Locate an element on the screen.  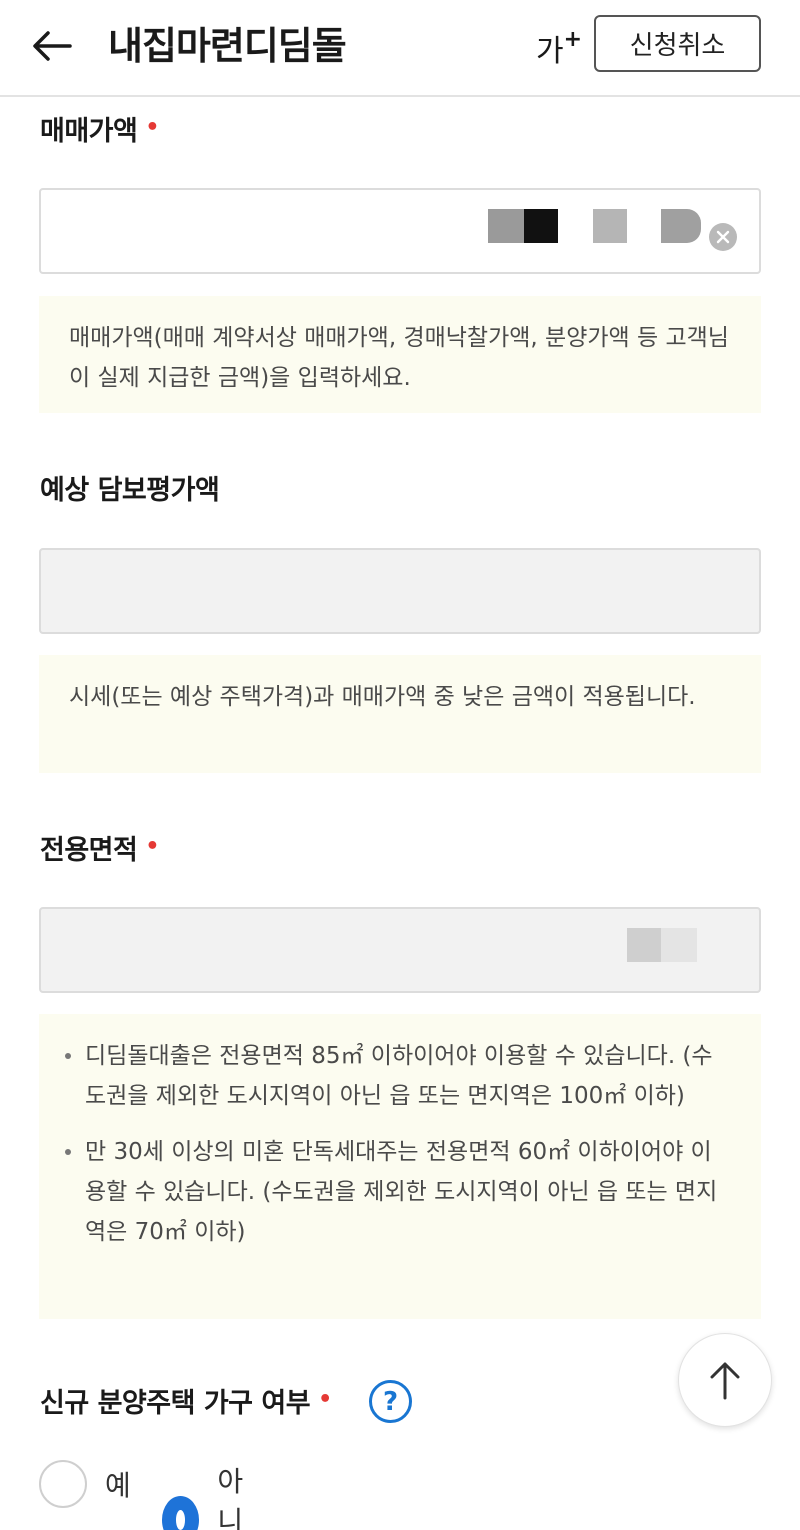
font-size-label: 가 is located at coordinates (550, 51).